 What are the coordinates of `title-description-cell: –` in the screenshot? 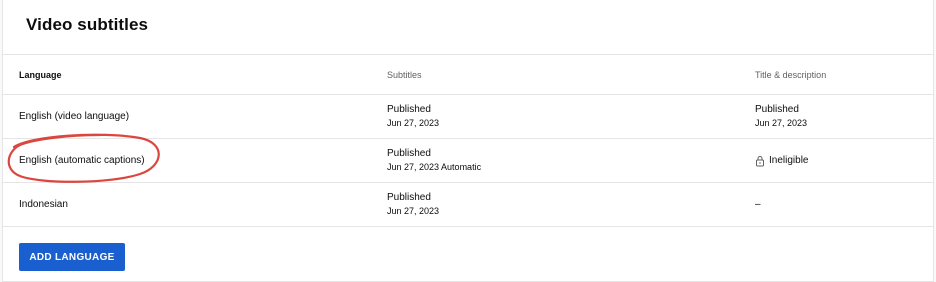 It's located at (758, 204).